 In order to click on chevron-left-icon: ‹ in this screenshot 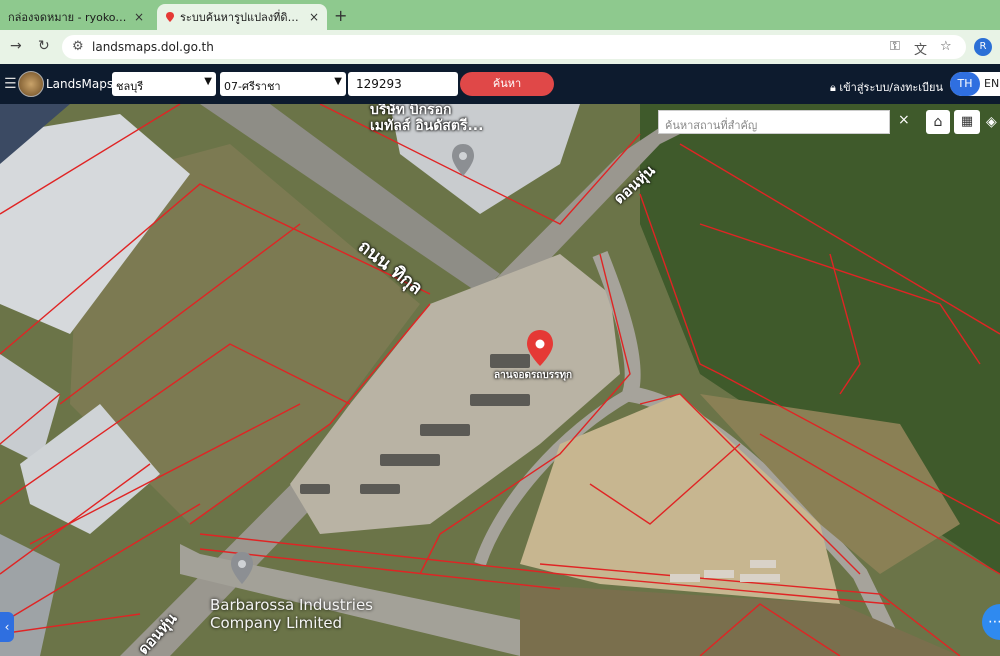, I will do `click(7, 627)`.